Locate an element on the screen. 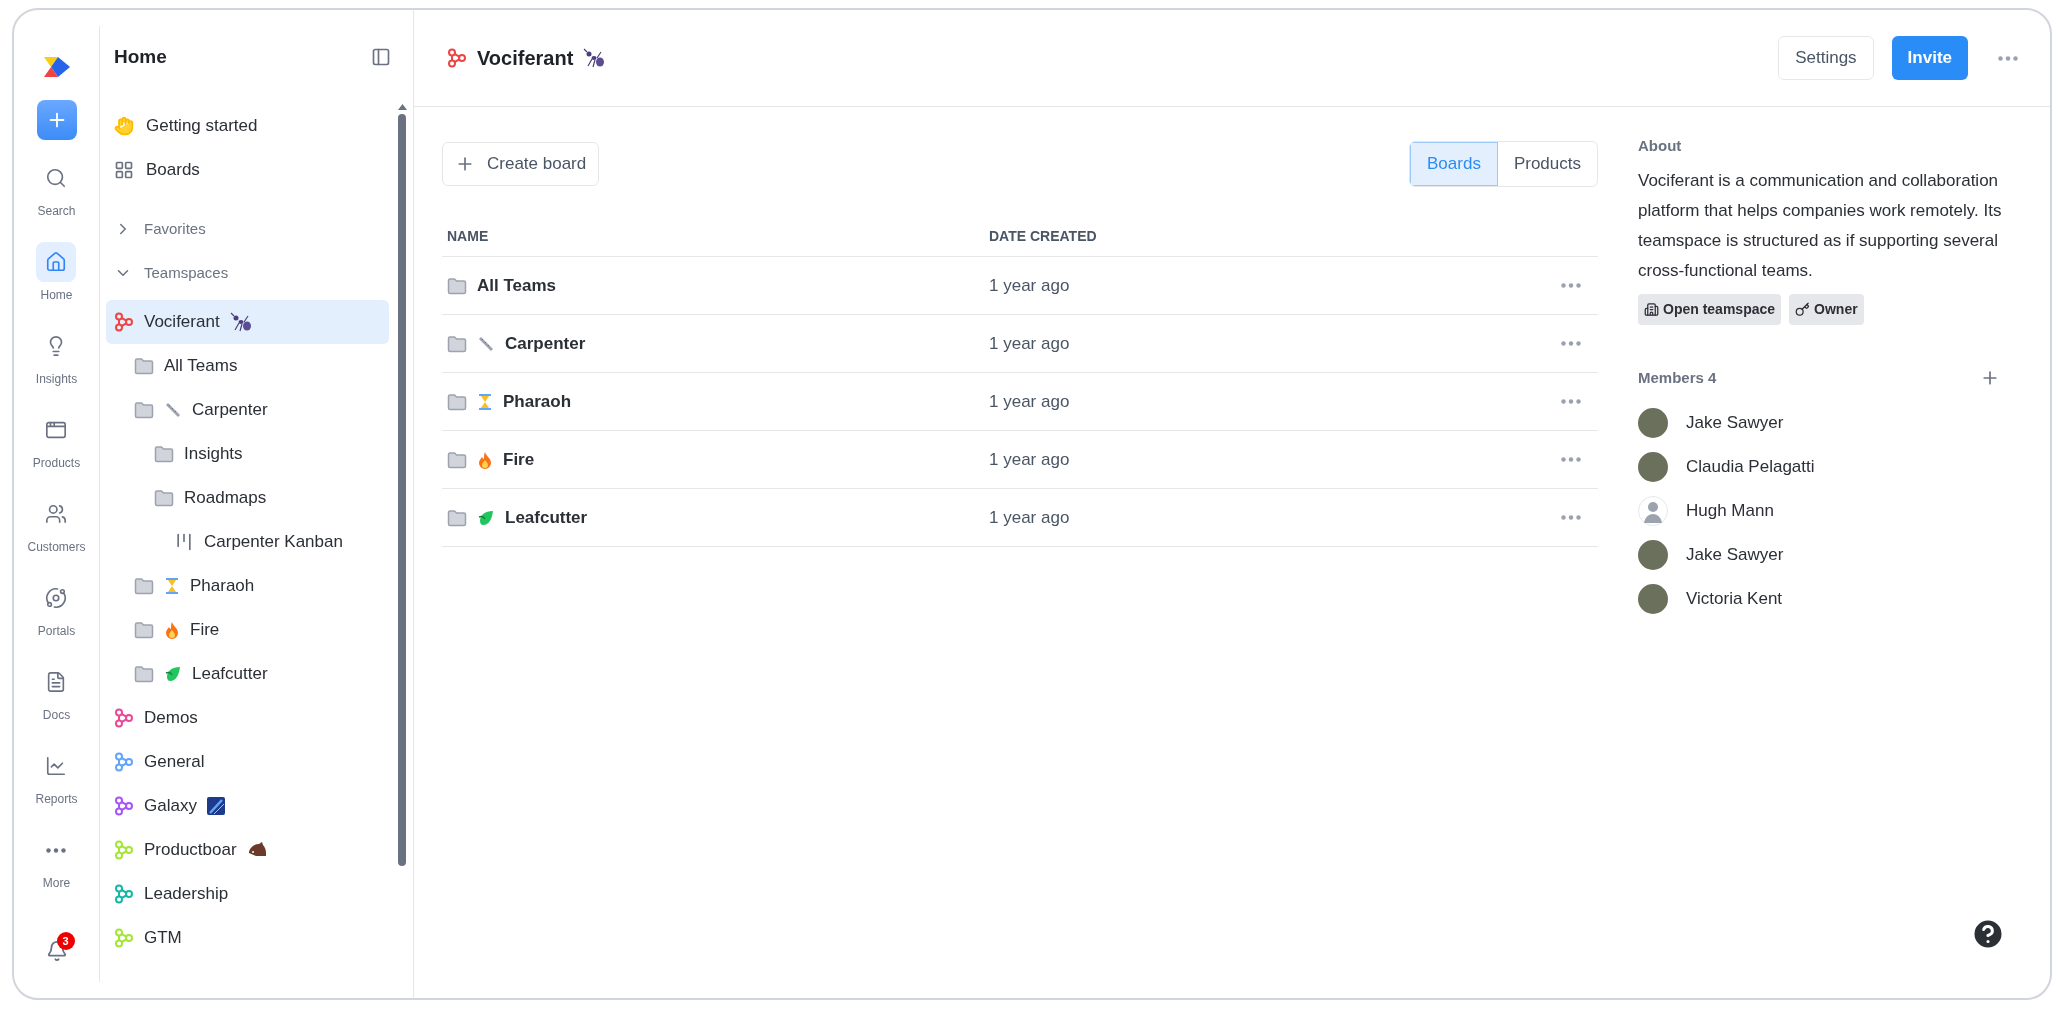  section-header: Favorites is located at coordinates (247, 229).